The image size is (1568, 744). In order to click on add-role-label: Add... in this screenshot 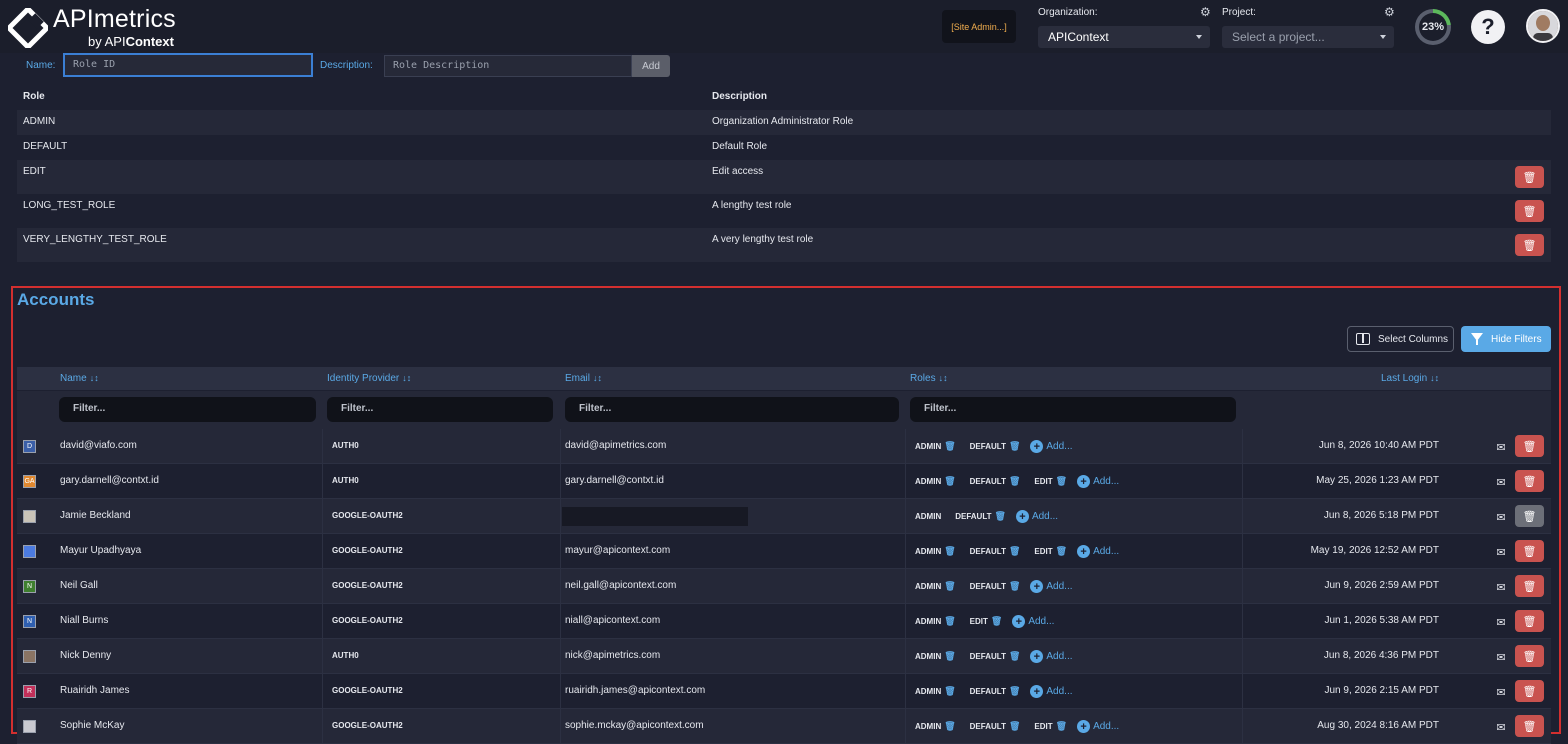, I will do `click(1106, 726)`.